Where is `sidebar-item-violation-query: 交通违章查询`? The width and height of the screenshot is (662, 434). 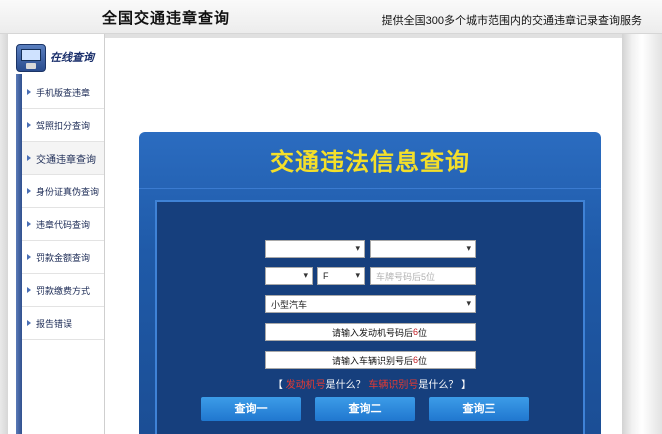
sidebar-item-violation-query: 交通违章查询 is located at coordinates (63, 158).